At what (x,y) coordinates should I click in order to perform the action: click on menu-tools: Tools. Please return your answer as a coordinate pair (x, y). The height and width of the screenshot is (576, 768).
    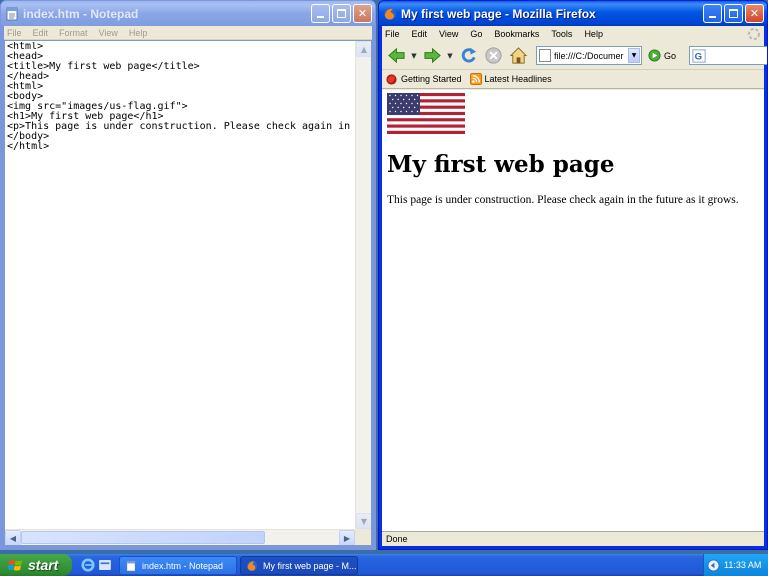
    Looking at the image, I should click on (561, 34).